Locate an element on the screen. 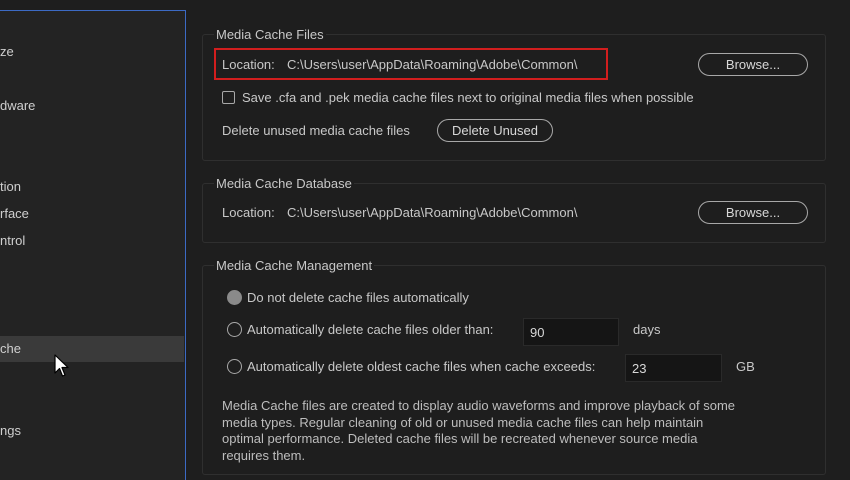 The height and width of the screenshot is (480, 850). radio-no-delete is located at coordinates (234, 297).